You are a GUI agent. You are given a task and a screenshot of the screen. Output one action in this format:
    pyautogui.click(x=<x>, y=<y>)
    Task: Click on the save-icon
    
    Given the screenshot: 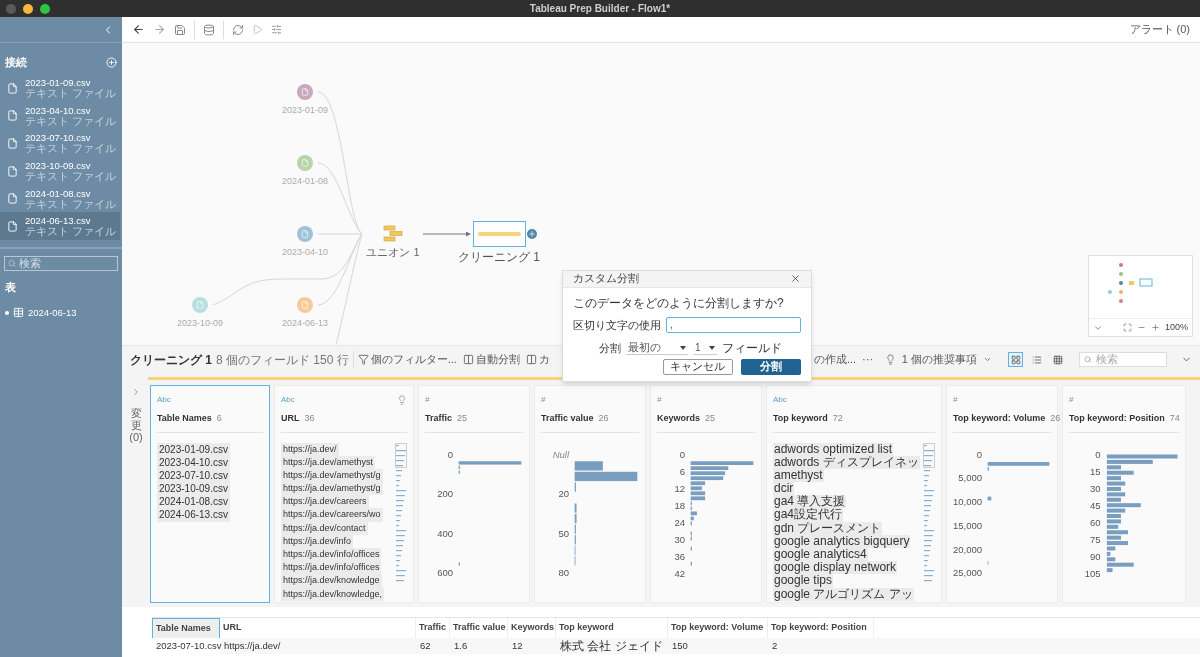 What is the action you would take?
    pyautogui.click(x=180, y=29)
    